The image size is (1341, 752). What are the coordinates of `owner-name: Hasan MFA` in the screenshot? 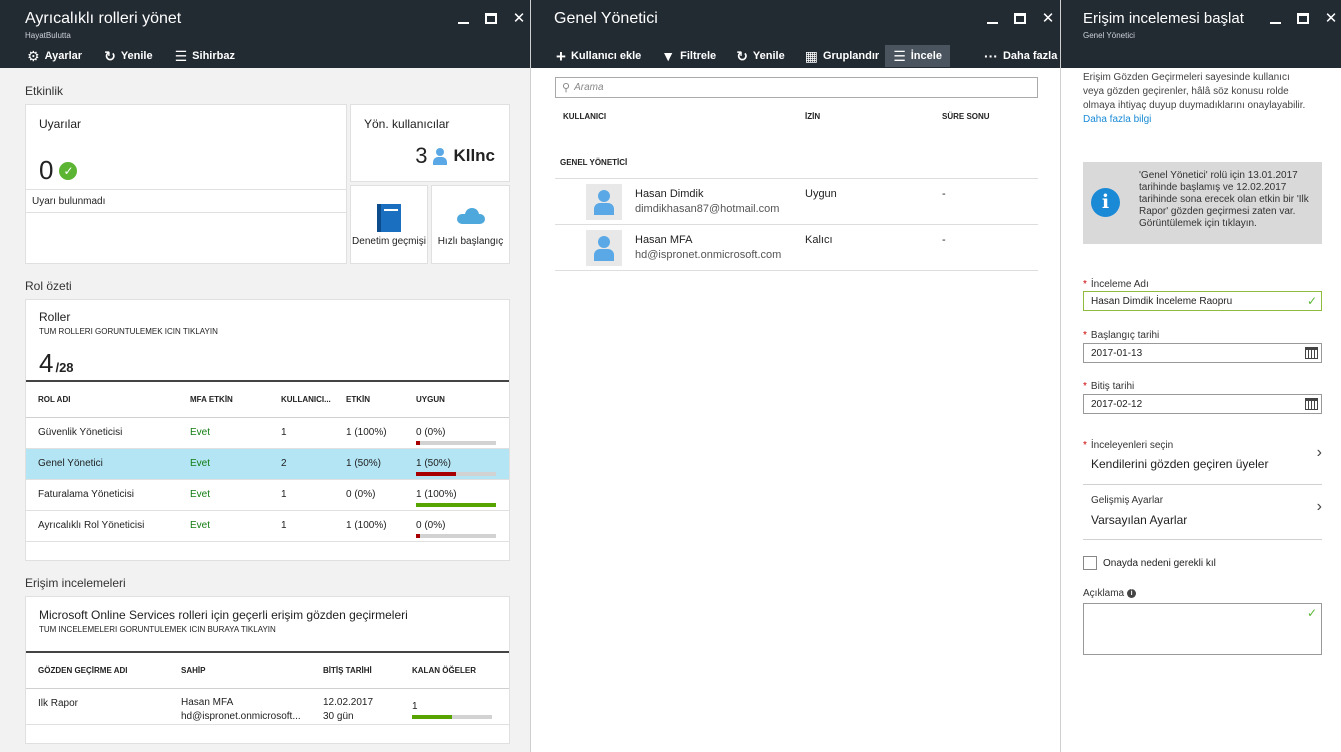 It's located at (207, 702).